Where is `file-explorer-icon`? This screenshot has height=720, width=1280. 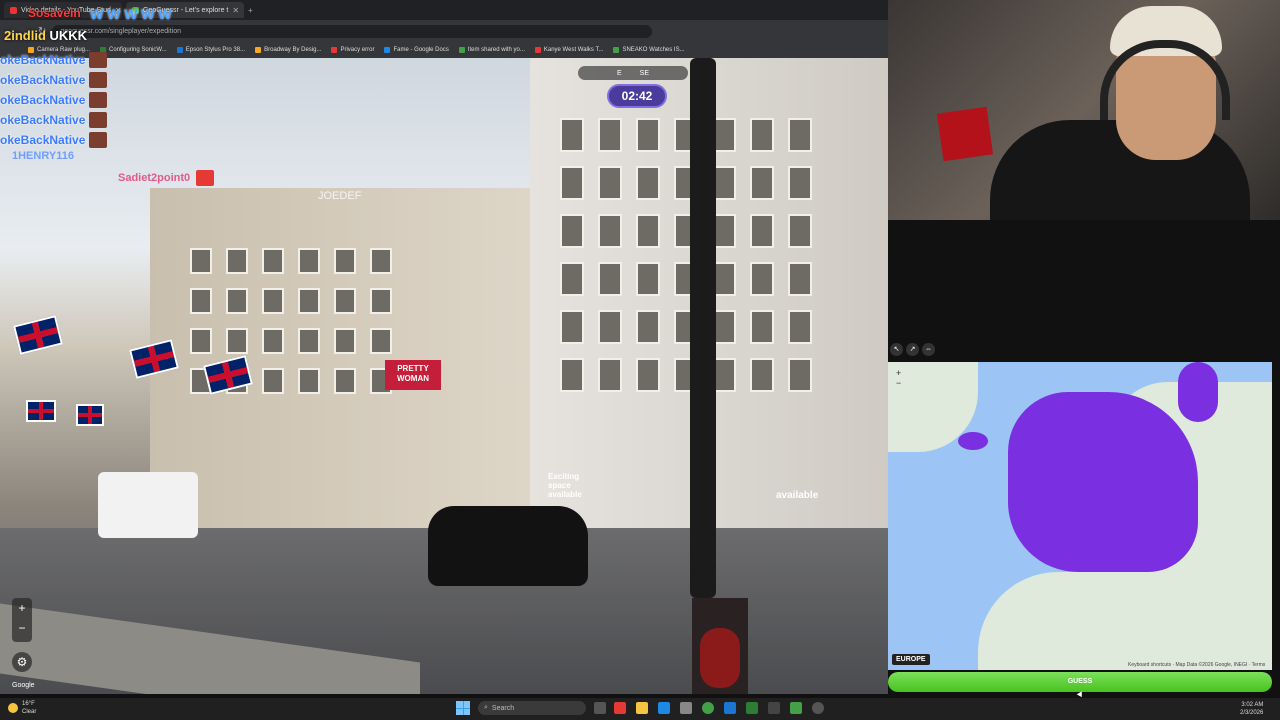
file-explorer-icon is located at coordinates (642, 708).